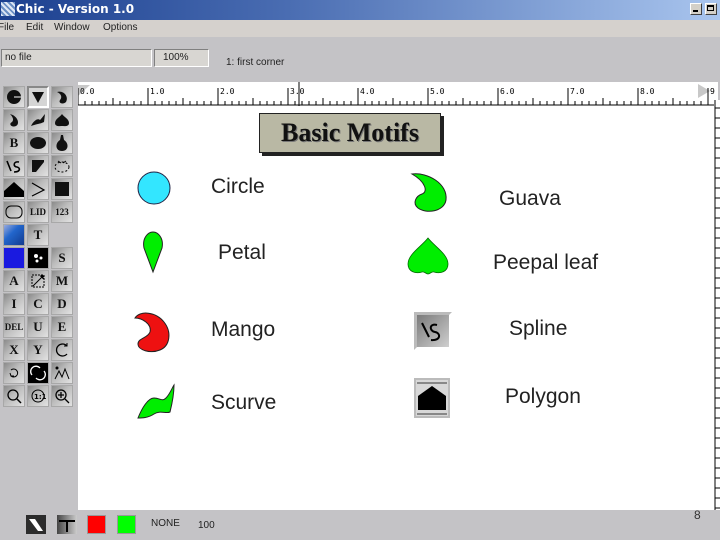 This screenshot has width=720, height=540. Describe the element at coordinates (152, 332) in the screenshot. I see `mango-motif-icon` at that location.